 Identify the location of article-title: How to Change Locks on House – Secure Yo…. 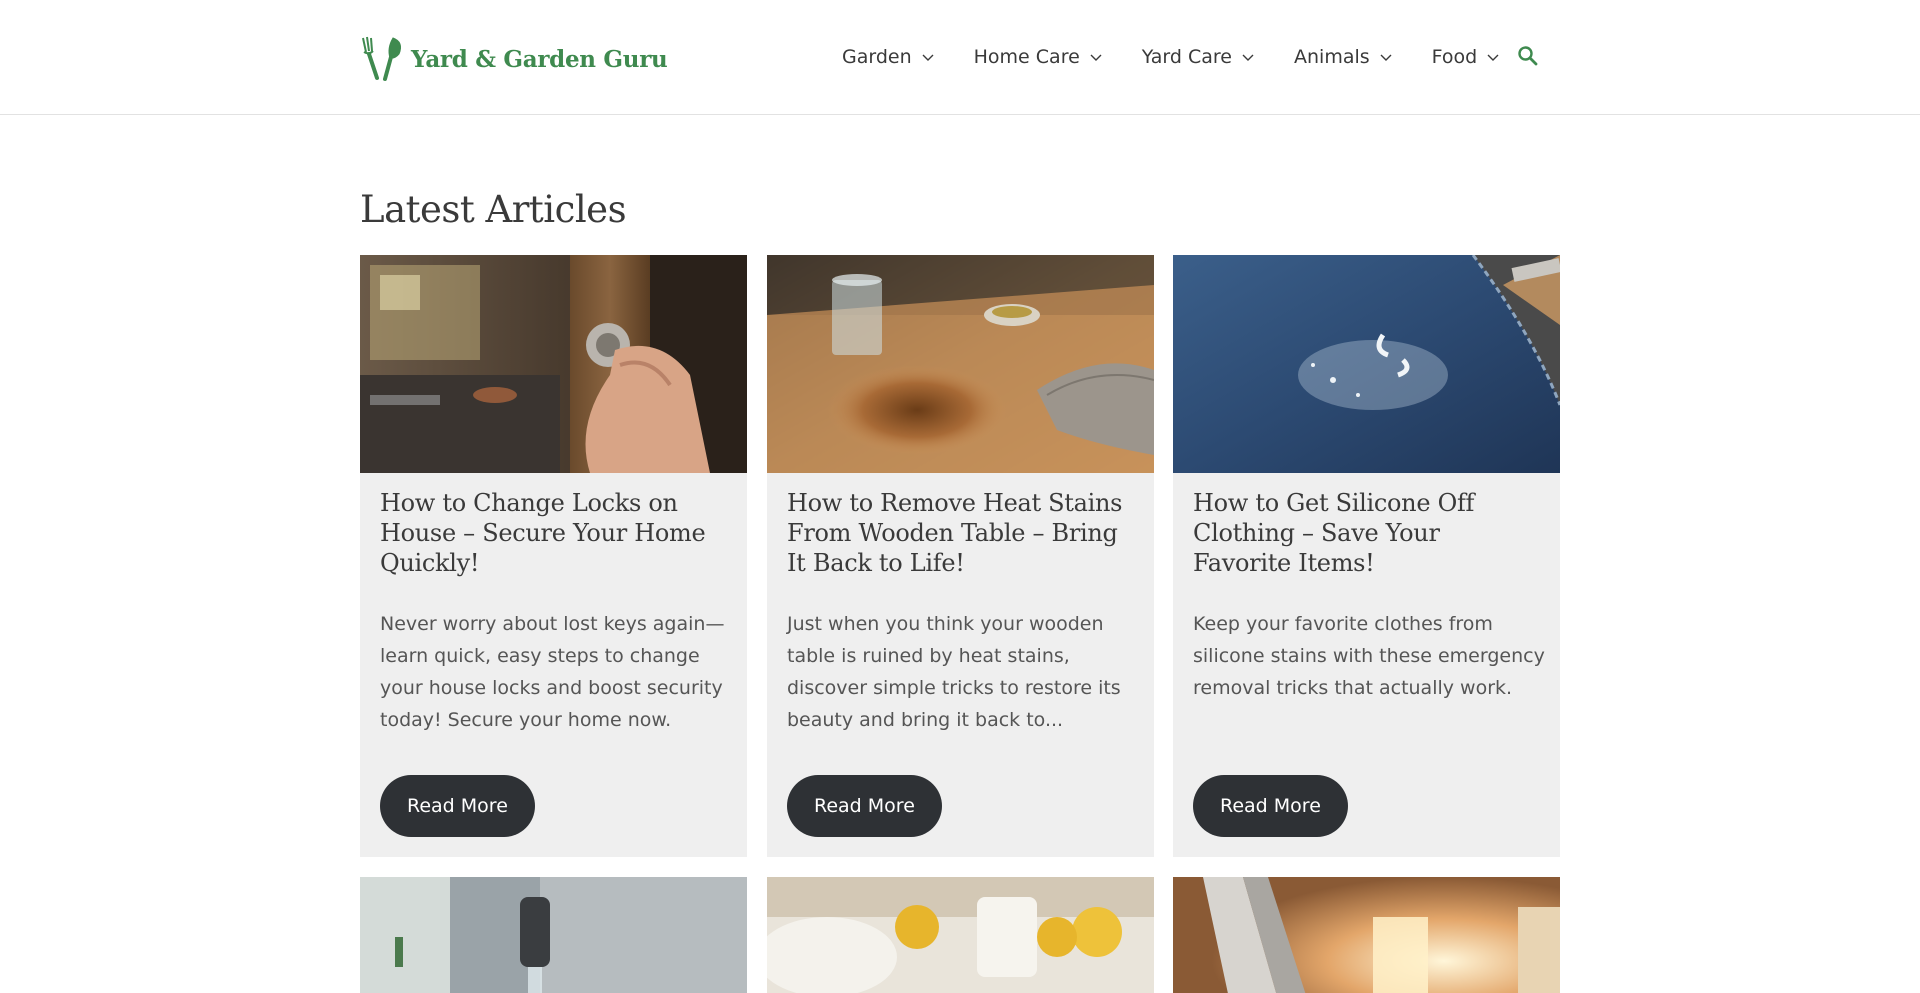
(555, 533).